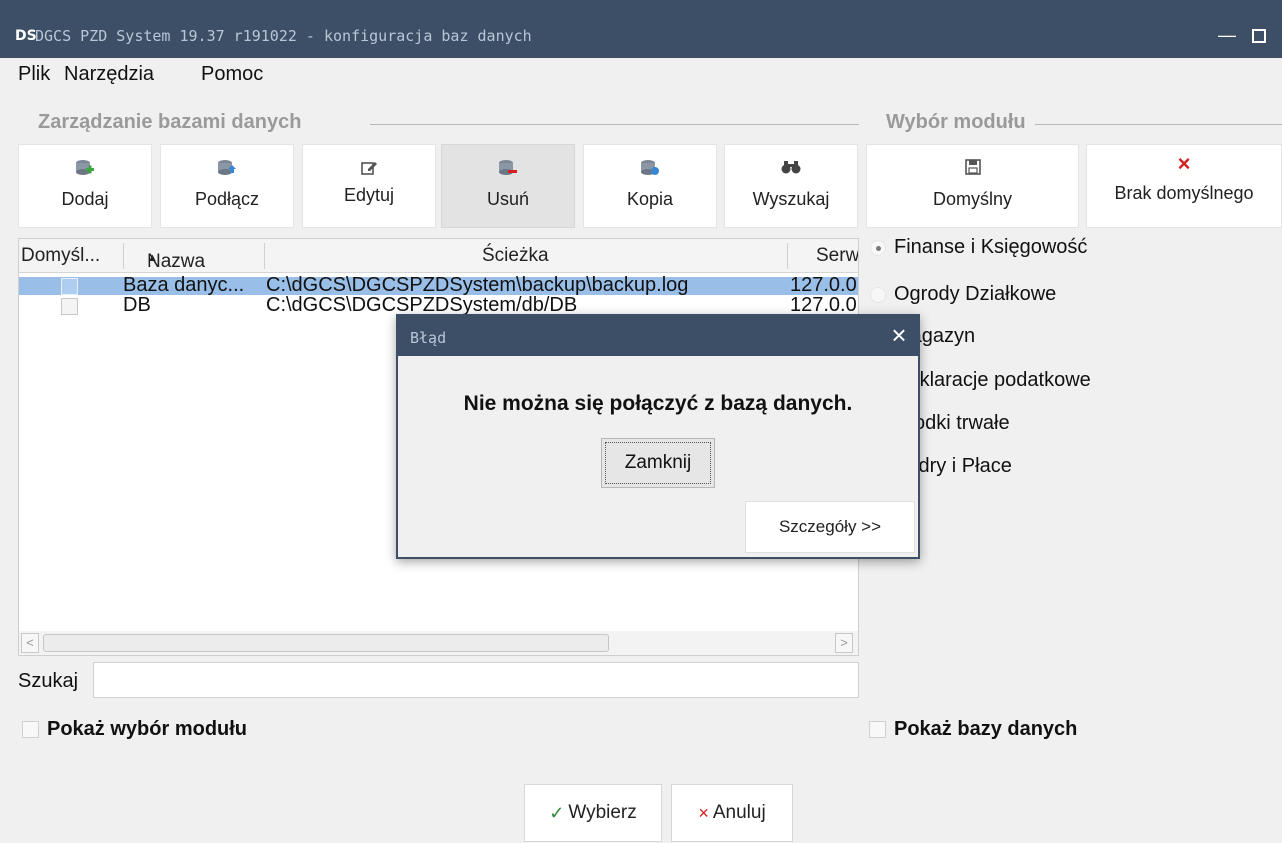 Image resolution: width=1282 pixels, height=843 pixels. I want to click on db-connect-icon, so click(227, 168).